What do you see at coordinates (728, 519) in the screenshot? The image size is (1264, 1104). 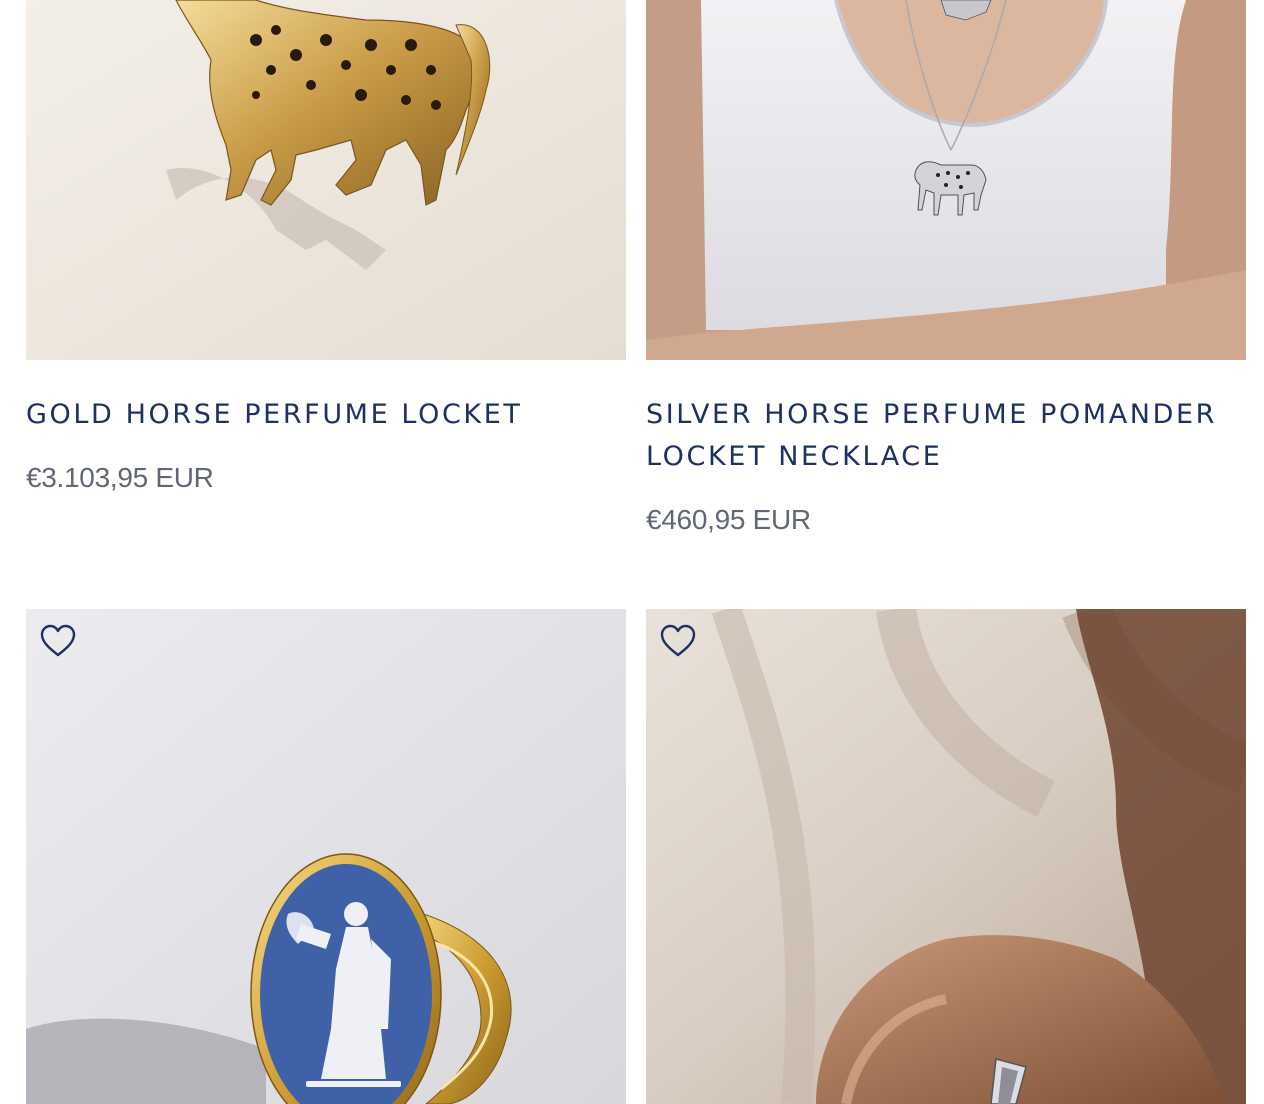 I see `product-price: €460,95 EUR` at bounding box center [728, 519].